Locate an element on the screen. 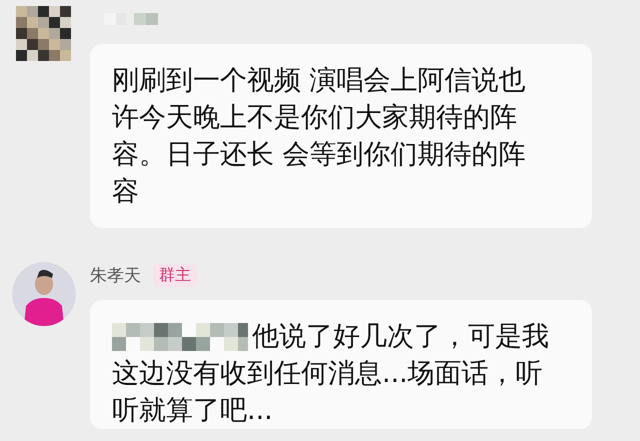 The height and width of the screenshot is (441, 640). avatar is located at coordinates (44, 294).